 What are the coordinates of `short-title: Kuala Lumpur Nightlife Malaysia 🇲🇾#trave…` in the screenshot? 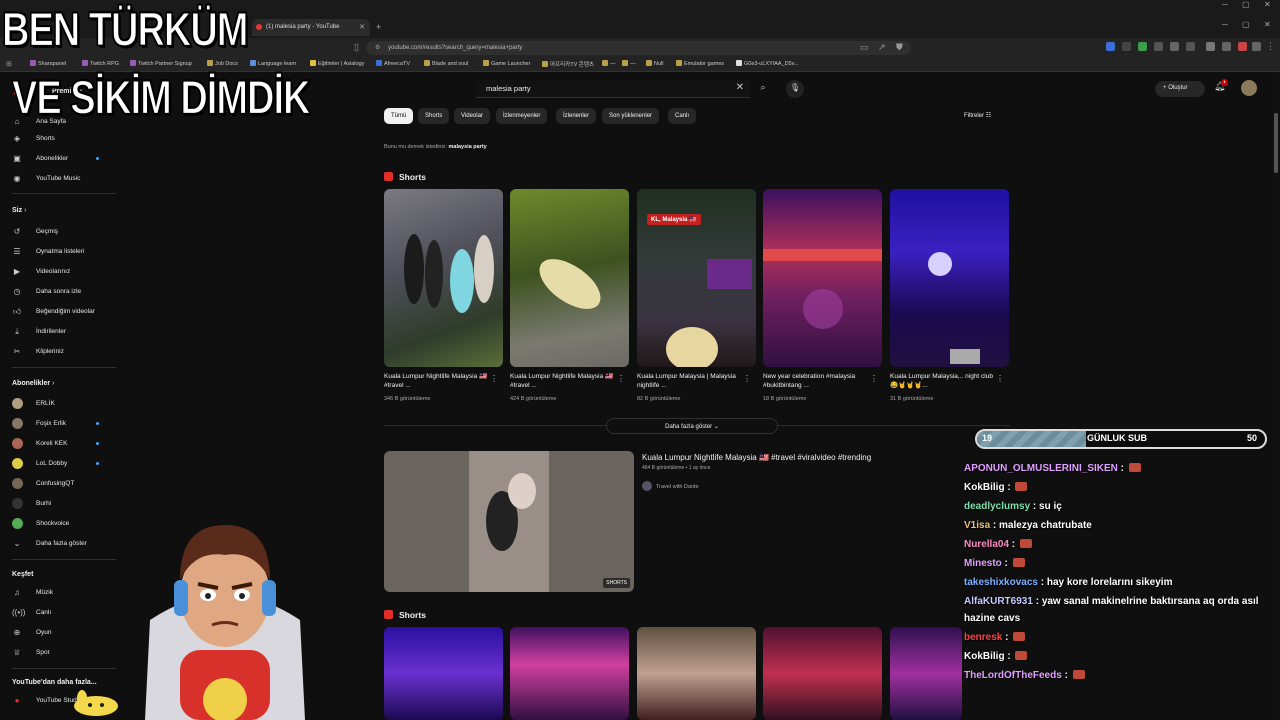 It's located at (436, 381).